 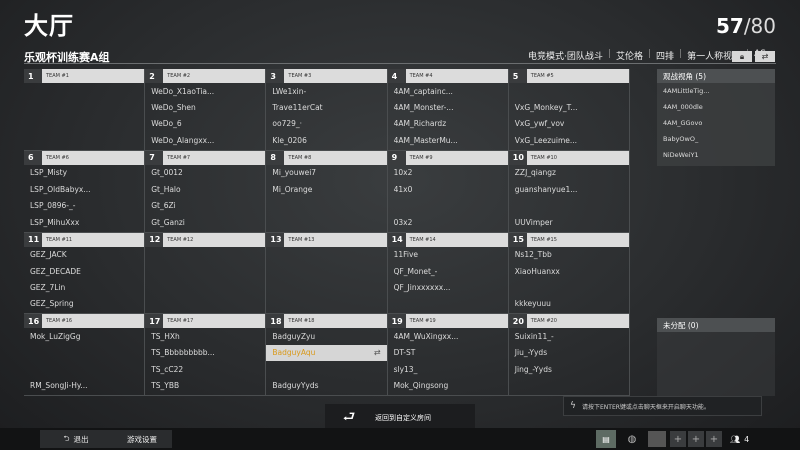 I want to click on team-slot: LSP_0896-_-, so click(x=84, y=206).